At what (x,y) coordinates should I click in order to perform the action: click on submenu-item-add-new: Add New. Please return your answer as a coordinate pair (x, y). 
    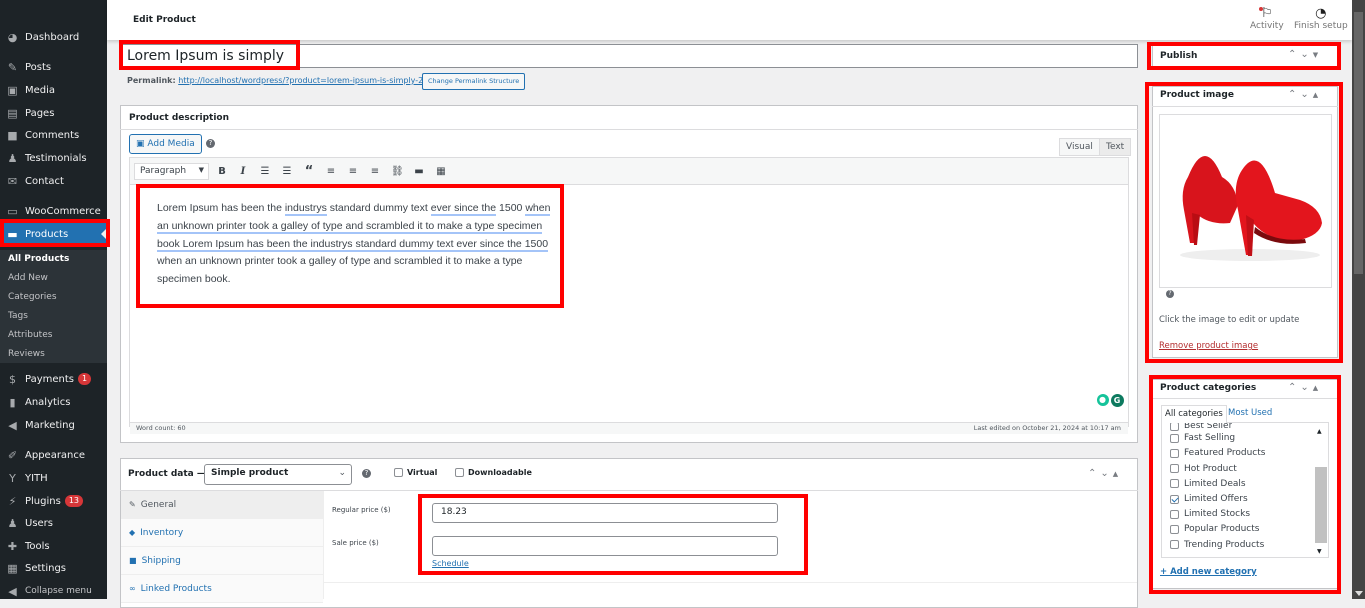
    Looking at the image, I should click on (28, 278).